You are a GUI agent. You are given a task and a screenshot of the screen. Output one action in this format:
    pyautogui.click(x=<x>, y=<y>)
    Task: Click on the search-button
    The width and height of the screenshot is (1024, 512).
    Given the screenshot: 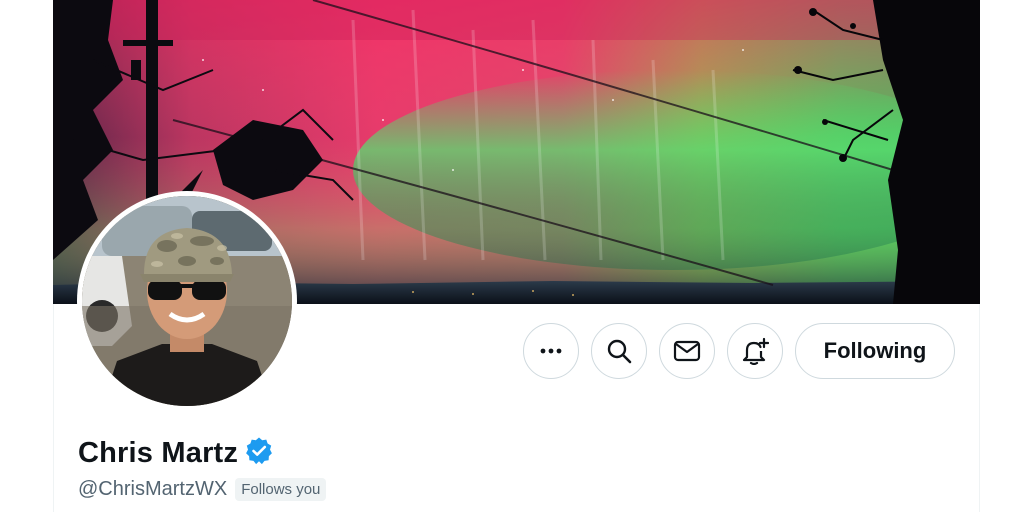 What is the action you would take?
    pyautogui.click(x=619, y=351)
    